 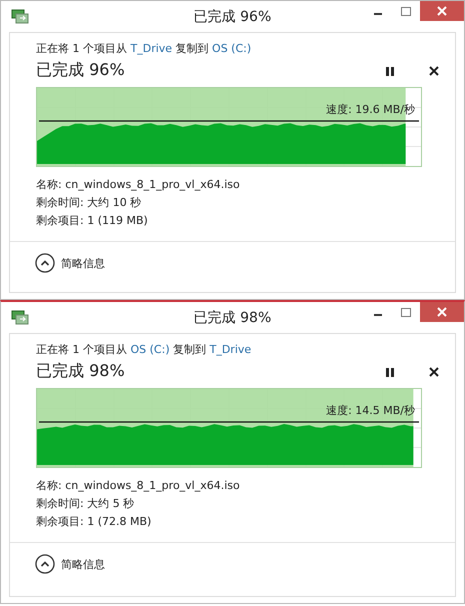 I want to click on window-title: 已完成 96%, so click(x=233, y=17).